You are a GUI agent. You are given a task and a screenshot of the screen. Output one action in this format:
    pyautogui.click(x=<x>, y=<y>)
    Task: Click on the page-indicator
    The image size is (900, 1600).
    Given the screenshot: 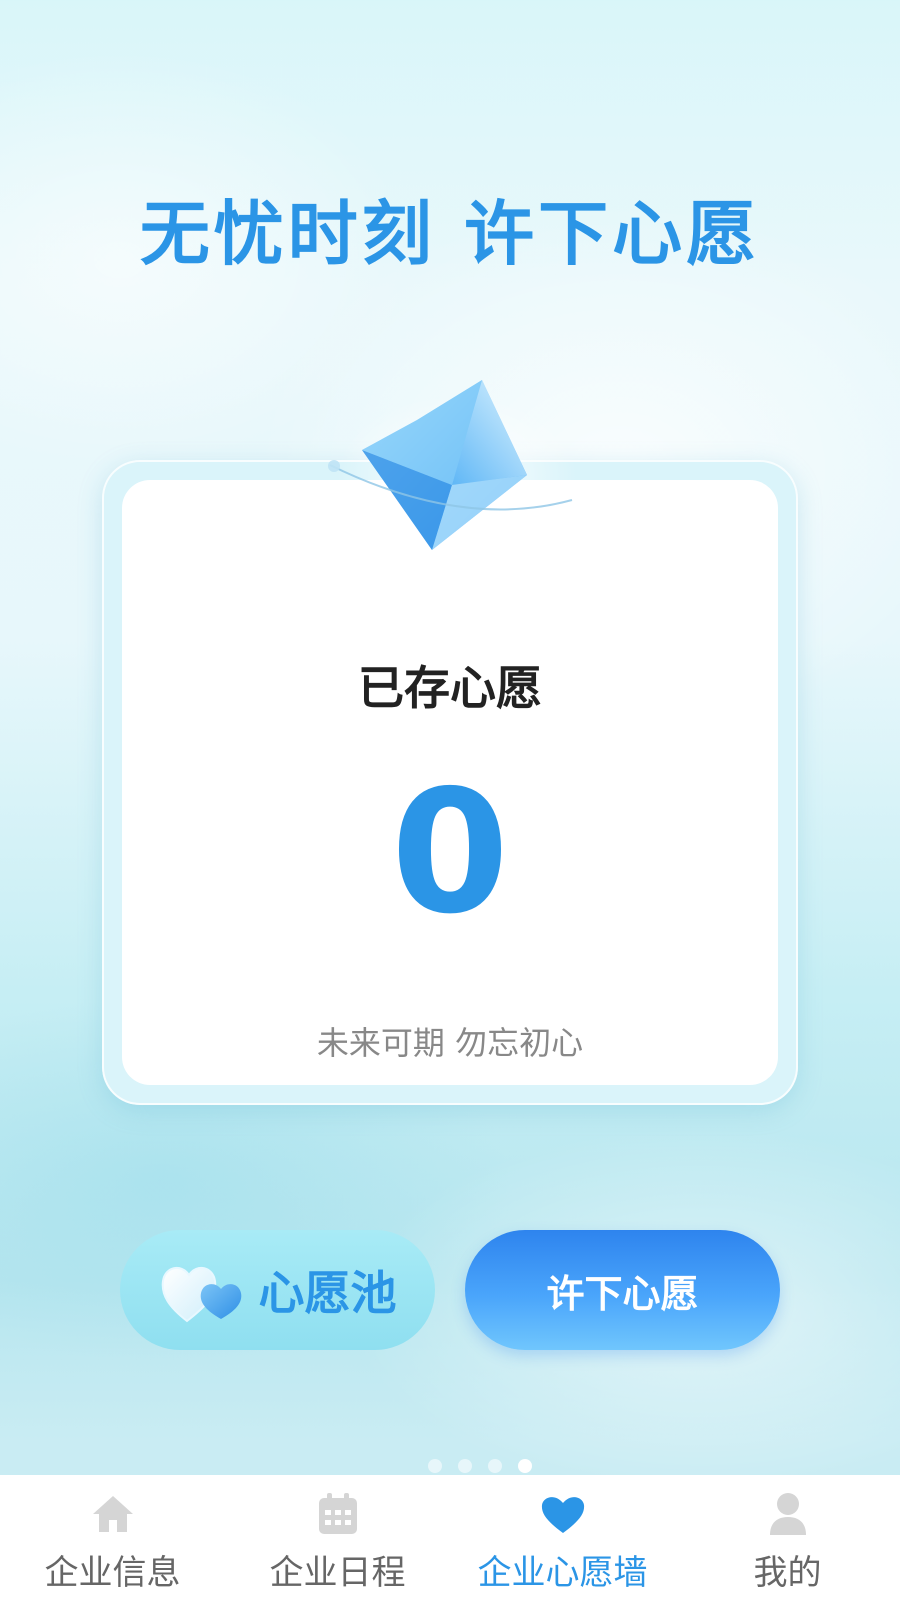 What is the action you would take?
    pyautogui.click(x=465, y=1466)
    